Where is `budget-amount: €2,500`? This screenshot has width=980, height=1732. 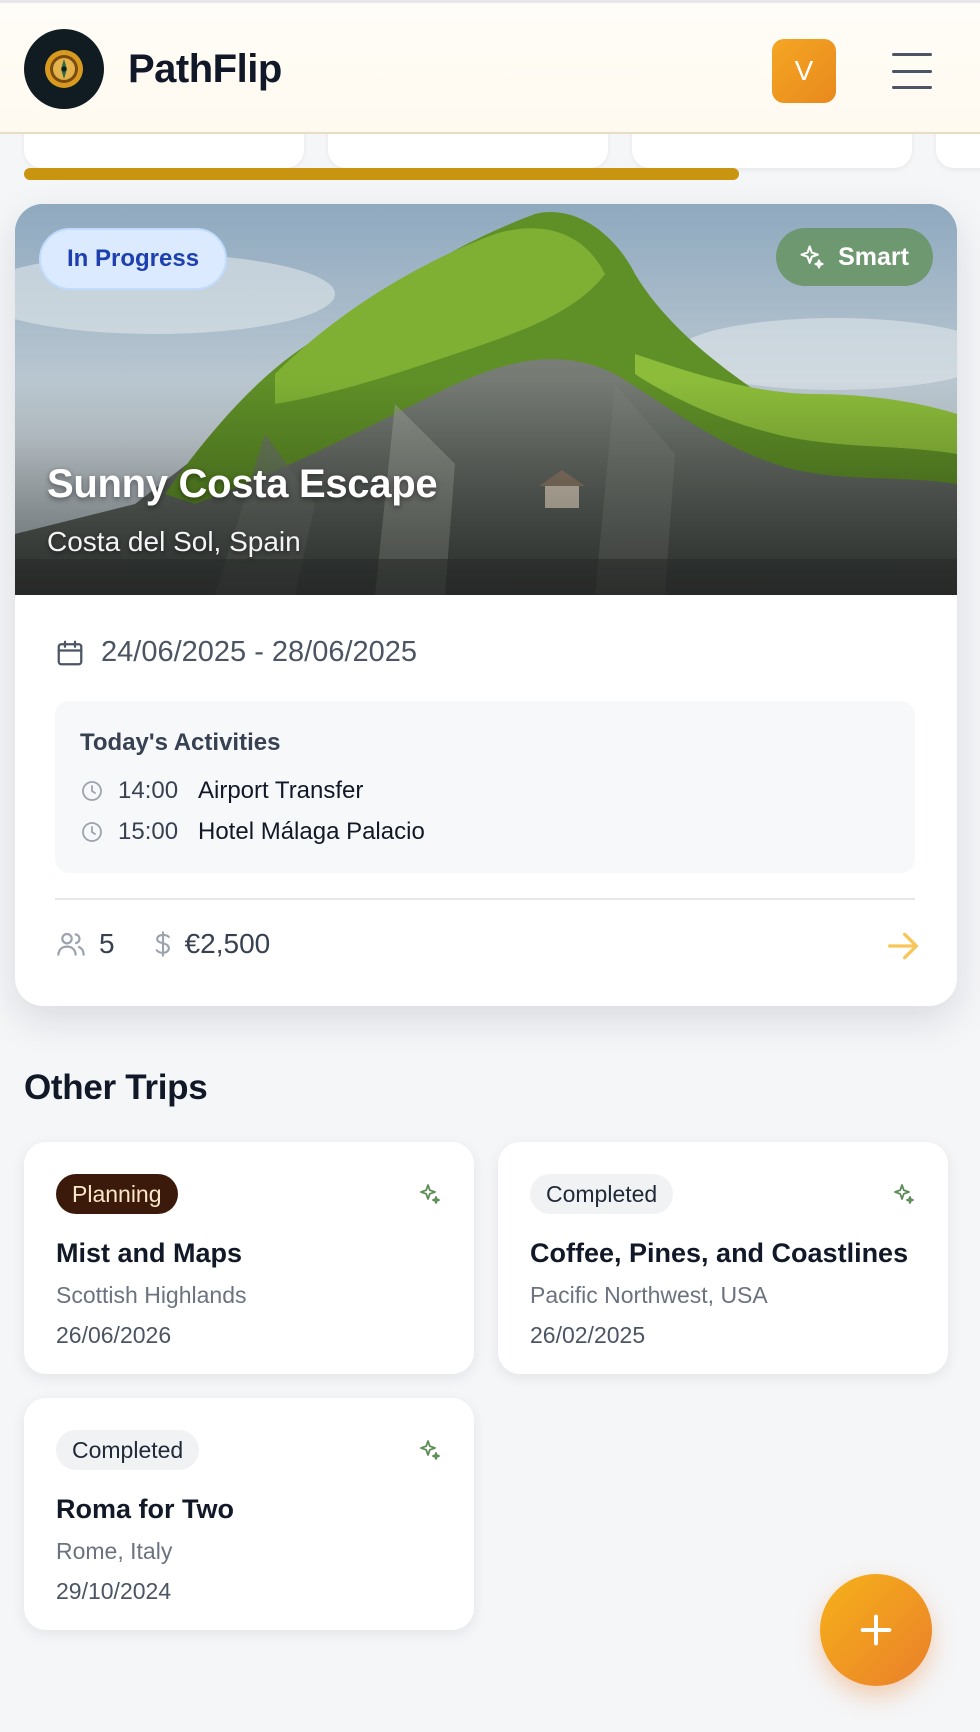
budget-amount: €2,500 is located at coordinates (227, 943).